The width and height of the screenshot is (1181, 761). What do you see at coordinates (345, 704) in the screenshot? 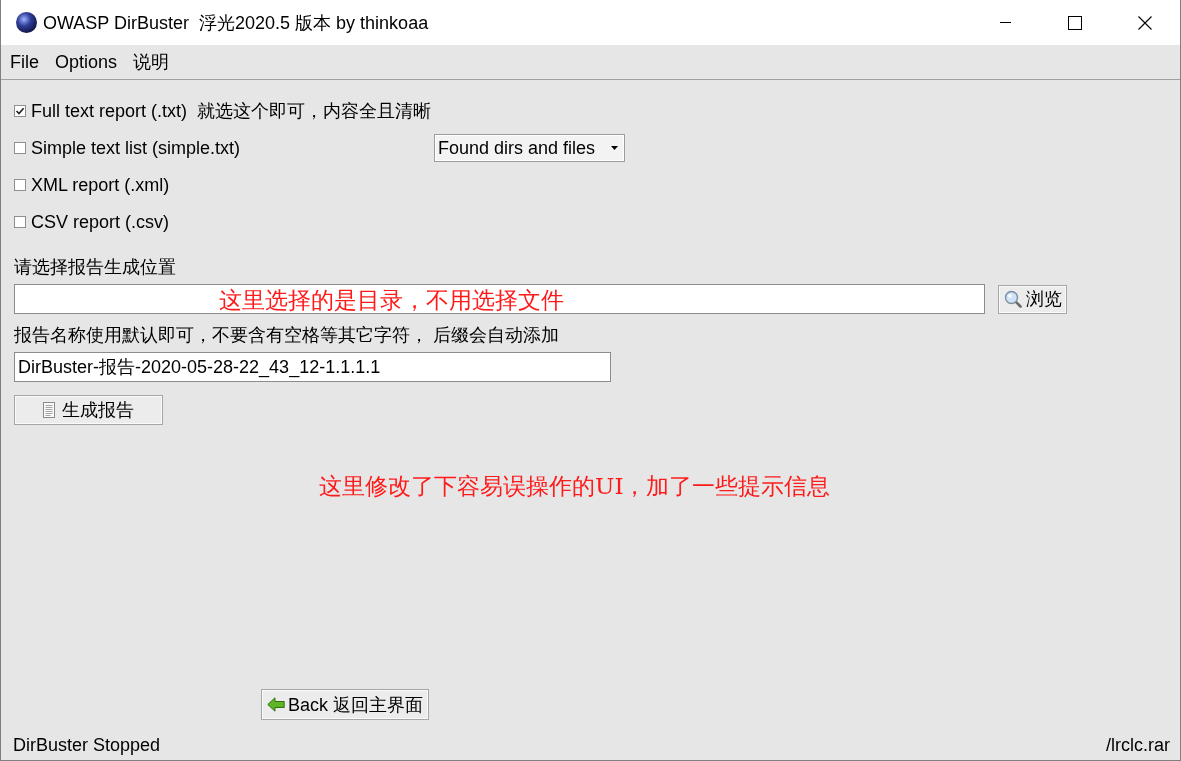
I see `back-button: Back 返回主界面` at bounding box center [345, 704].